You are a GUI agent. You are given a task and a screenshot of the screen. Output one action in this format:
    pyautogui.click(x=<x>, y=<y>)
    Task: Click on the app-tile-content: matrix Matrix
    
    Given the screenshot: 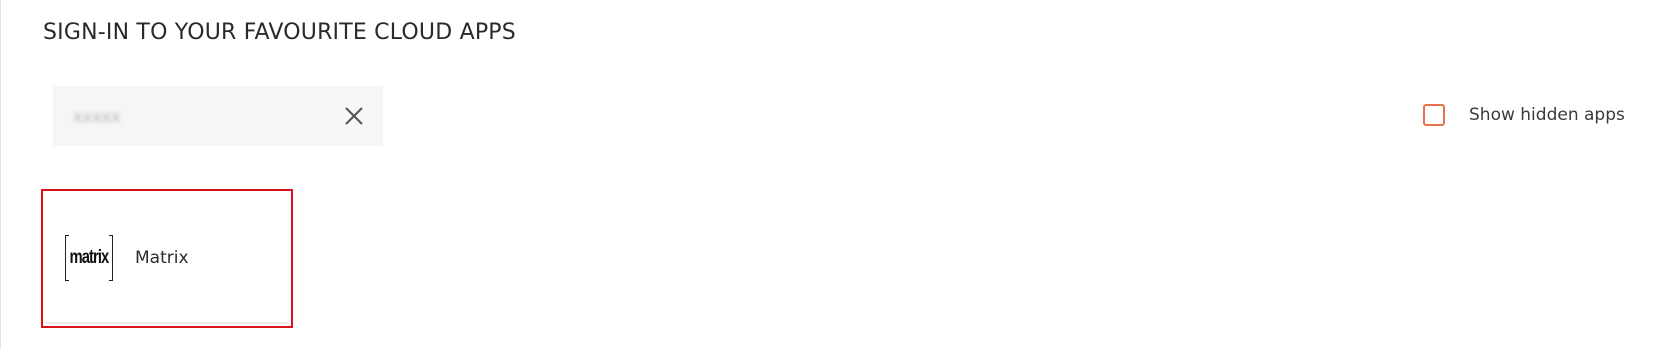 What is the action you would take?
    pyautogui.click(x=167, y=258)
    